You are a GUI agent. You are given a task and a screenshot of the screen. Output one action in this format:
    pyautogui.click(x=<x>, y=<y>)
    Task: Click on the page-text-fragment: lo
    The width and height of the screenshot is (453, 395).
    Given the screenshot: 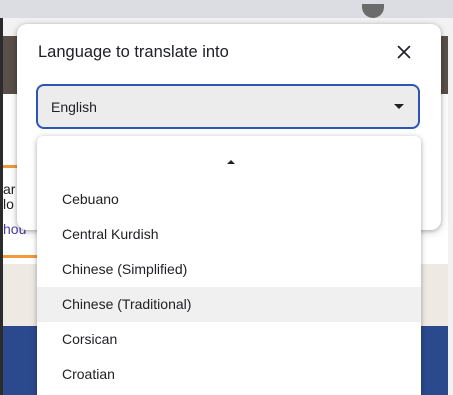 What is the action you would take?
    pyautogui.click(x=8, y=204)
    